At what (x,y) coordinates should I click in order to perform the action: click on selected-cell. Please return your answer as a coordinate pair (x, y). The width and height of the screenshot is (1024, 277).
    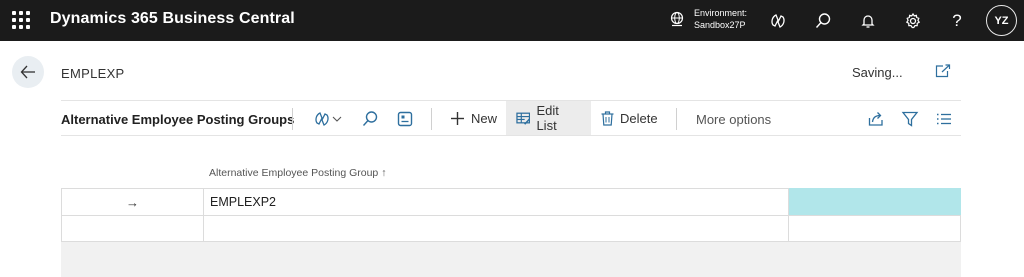
    Looking at the image, I should click on (875, 201).